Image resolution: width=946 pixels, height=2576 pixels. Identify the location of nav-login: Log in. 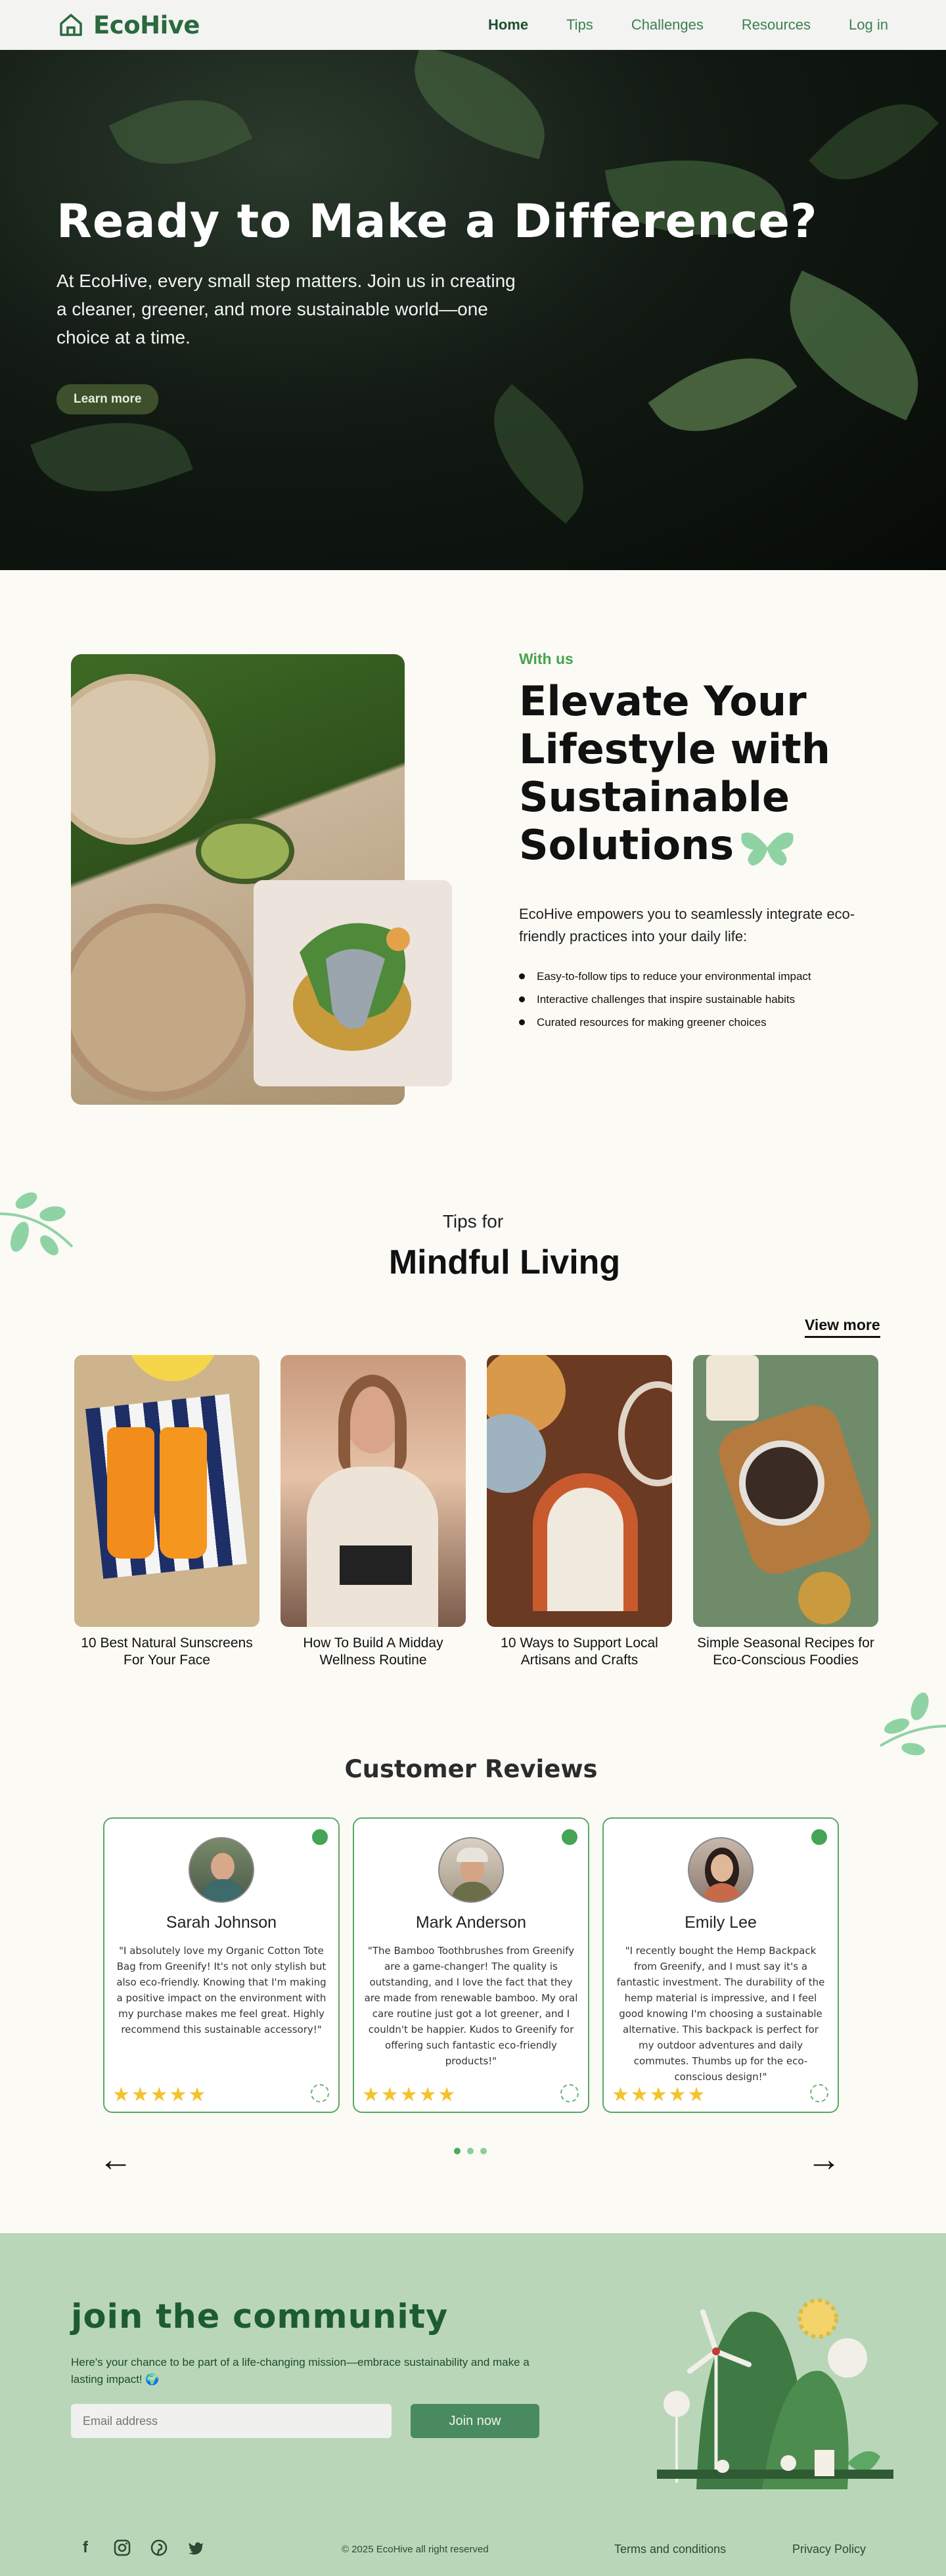
(868, 24).